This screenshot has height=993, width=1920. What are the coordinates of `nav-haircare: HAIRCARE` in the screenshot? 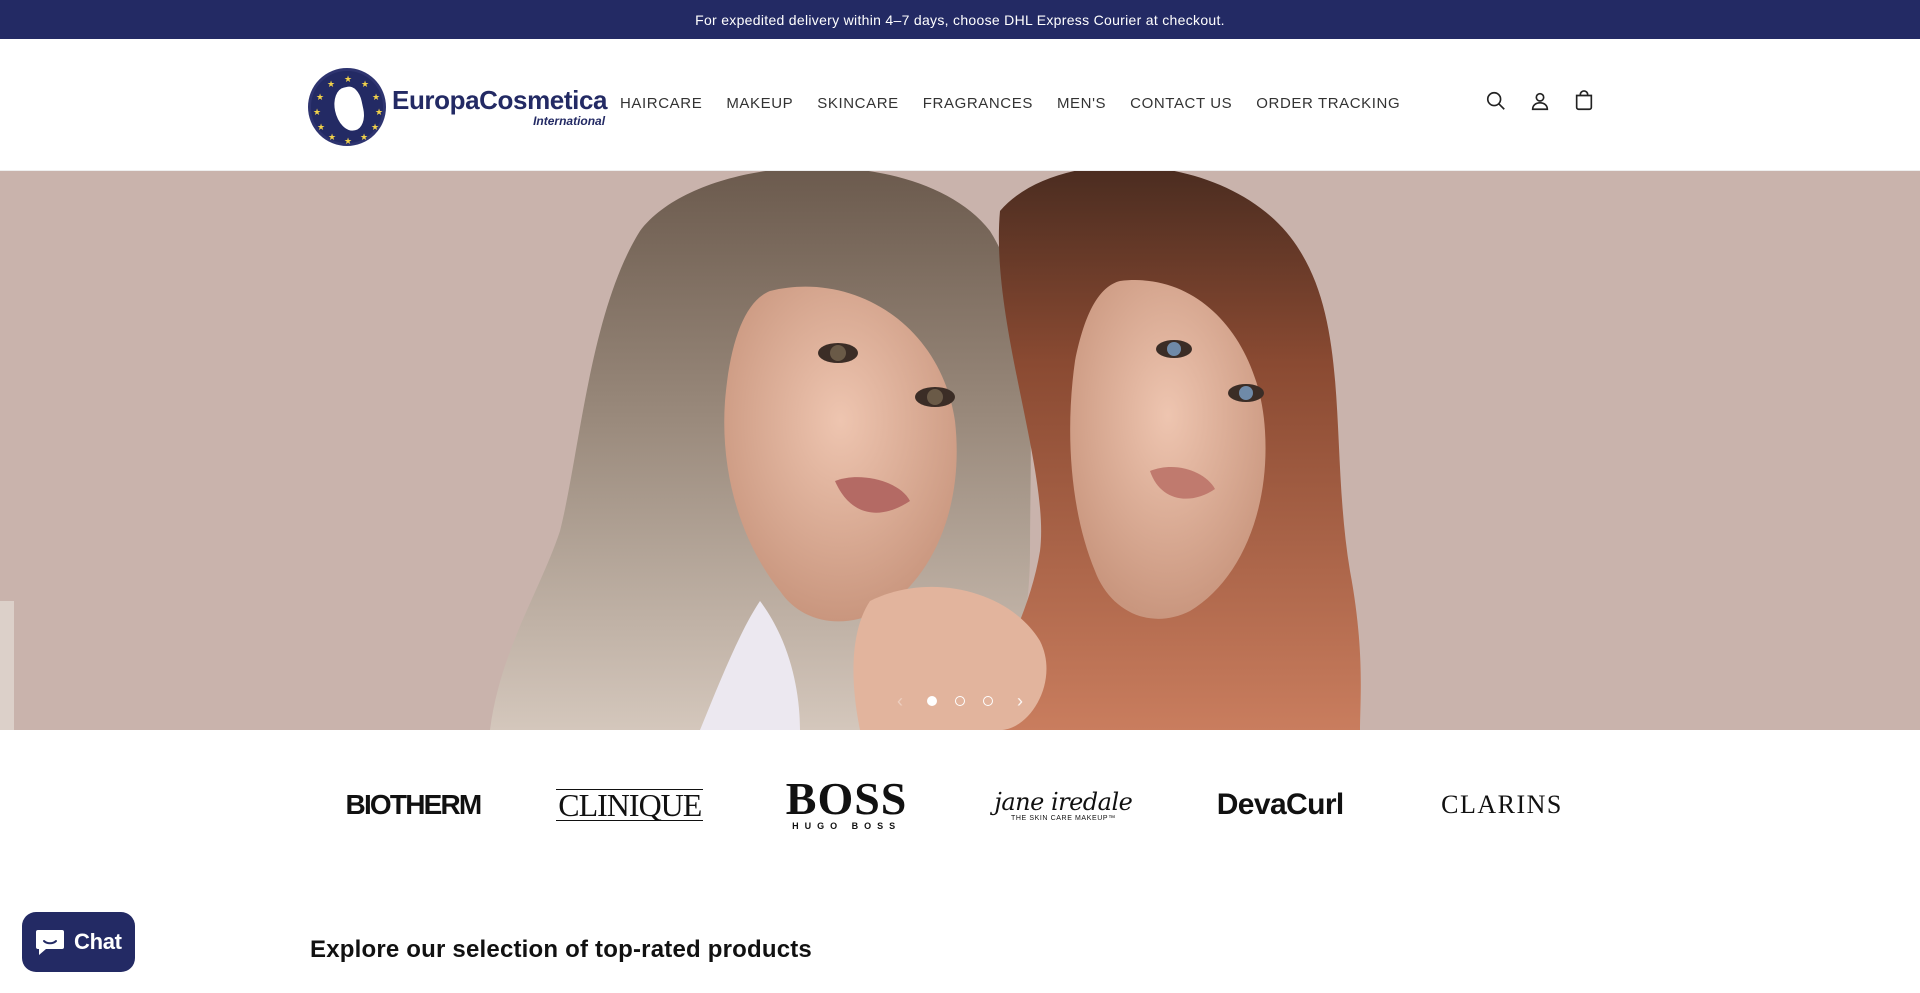 It's located at (661, 105).